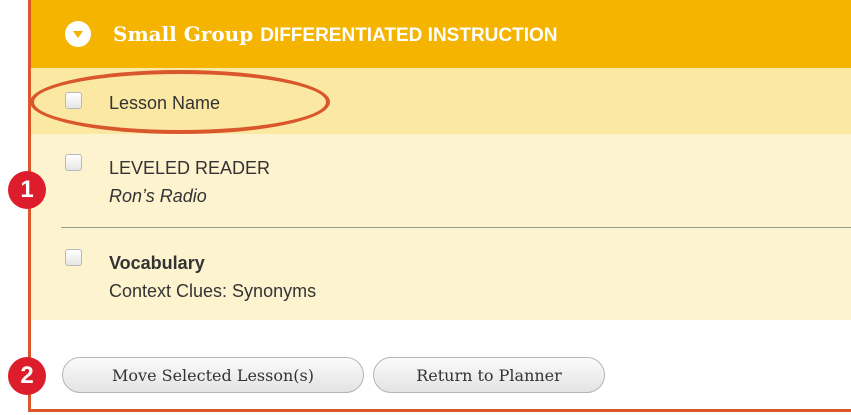 The width and height of the screenshot is (851, 415). What do you see at coordinates (180, 102) in the screenshot?
I see `highlight-oval` at bounding box center [180, 102].